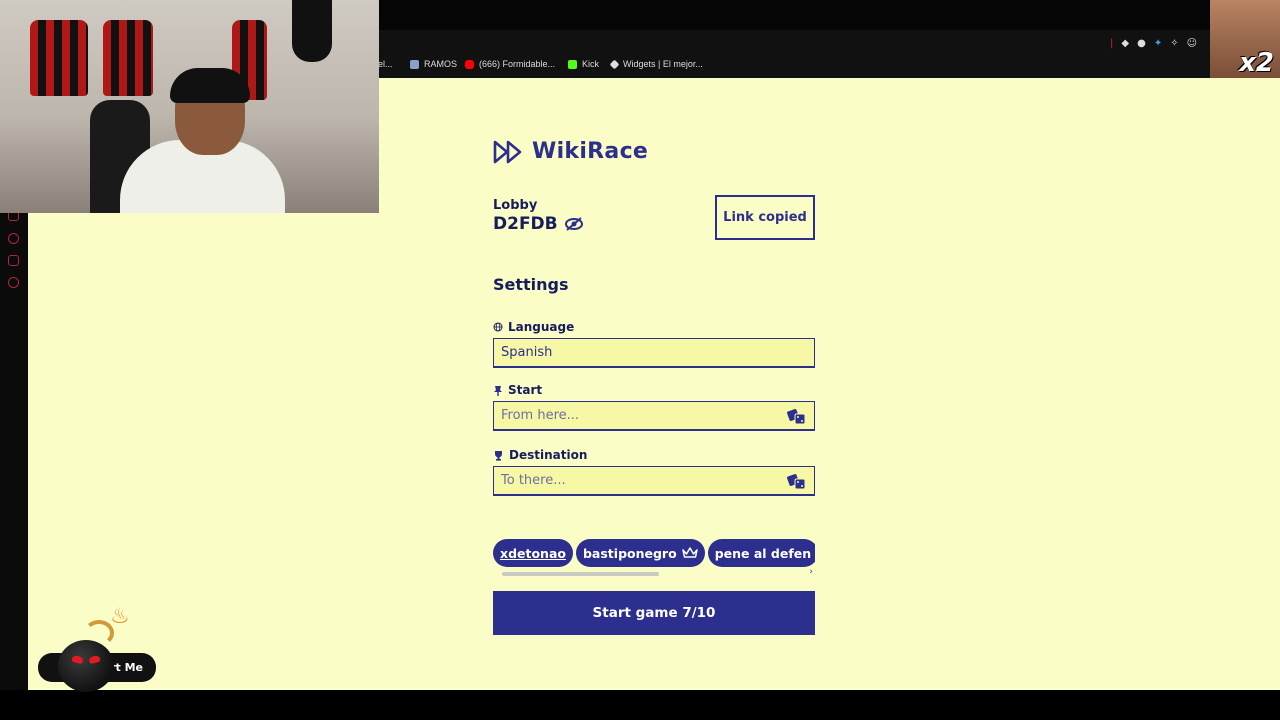 The height and width of the screenshot is (720, 1280). Describe the element at coordinates (1125, 43) in the screenshot. I see `extension-shield-icon: ◆` at that location.